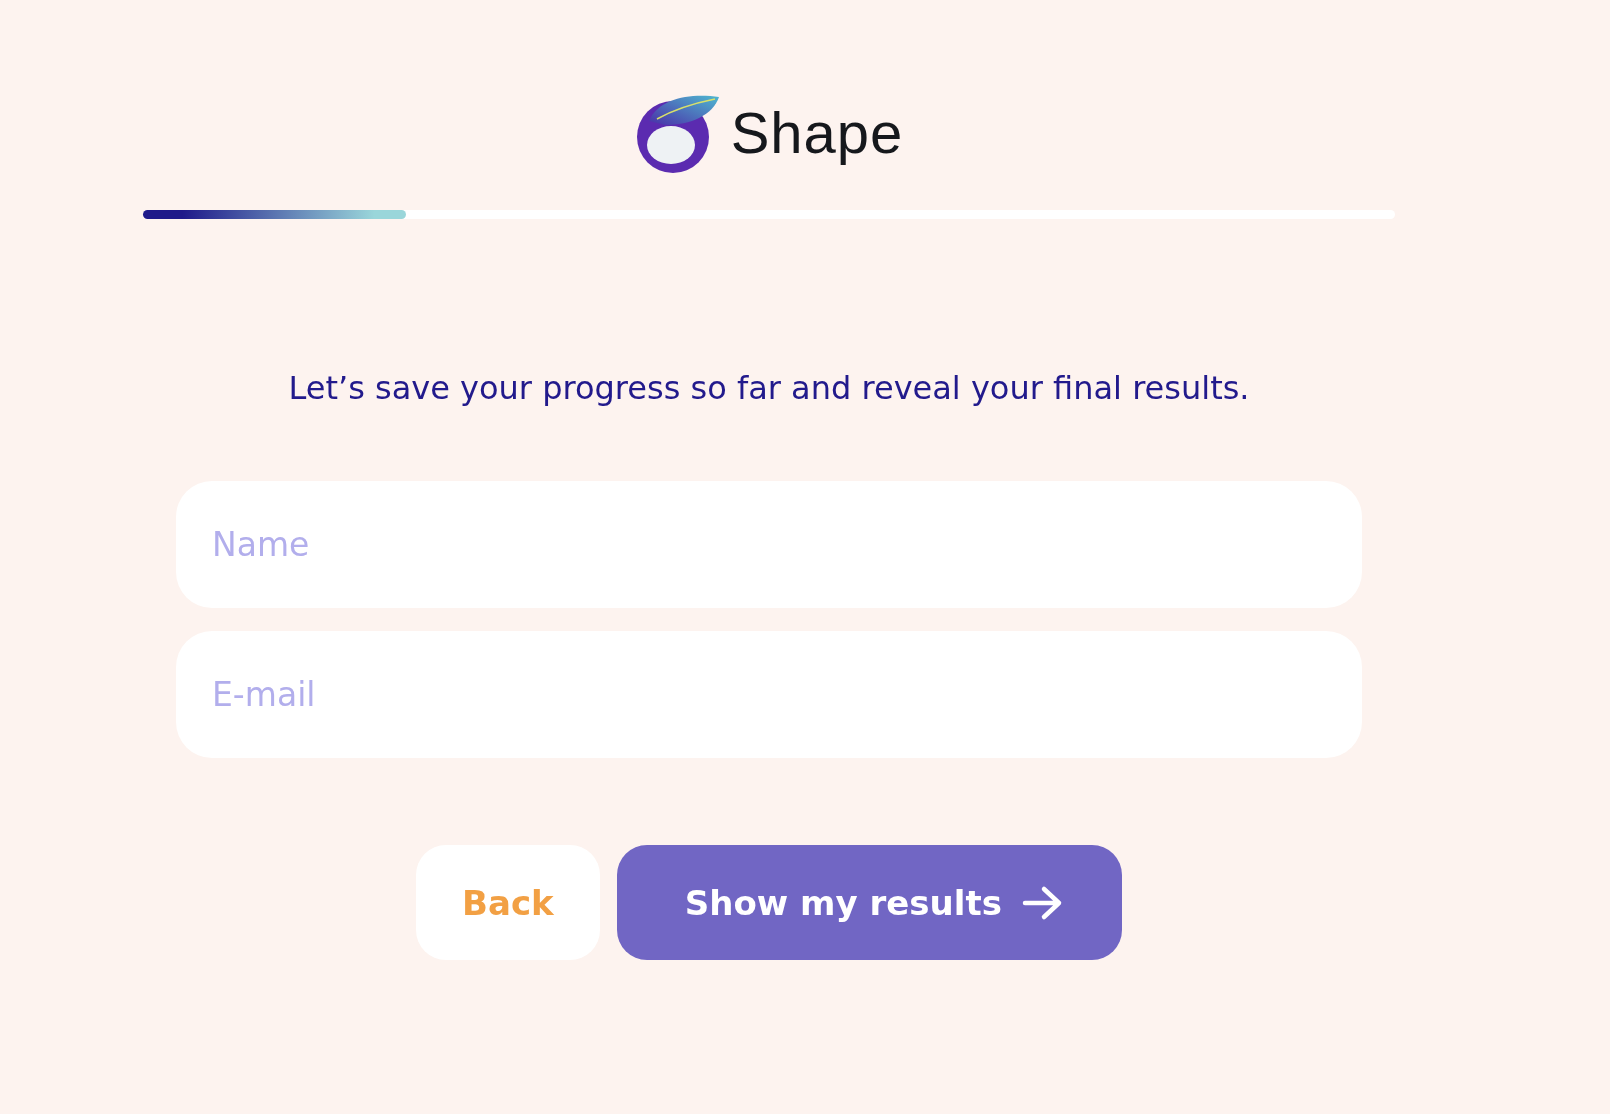 This screenshot has width=1610, height=1114. I want to click on brand-name: Shape, so click(817, 132).